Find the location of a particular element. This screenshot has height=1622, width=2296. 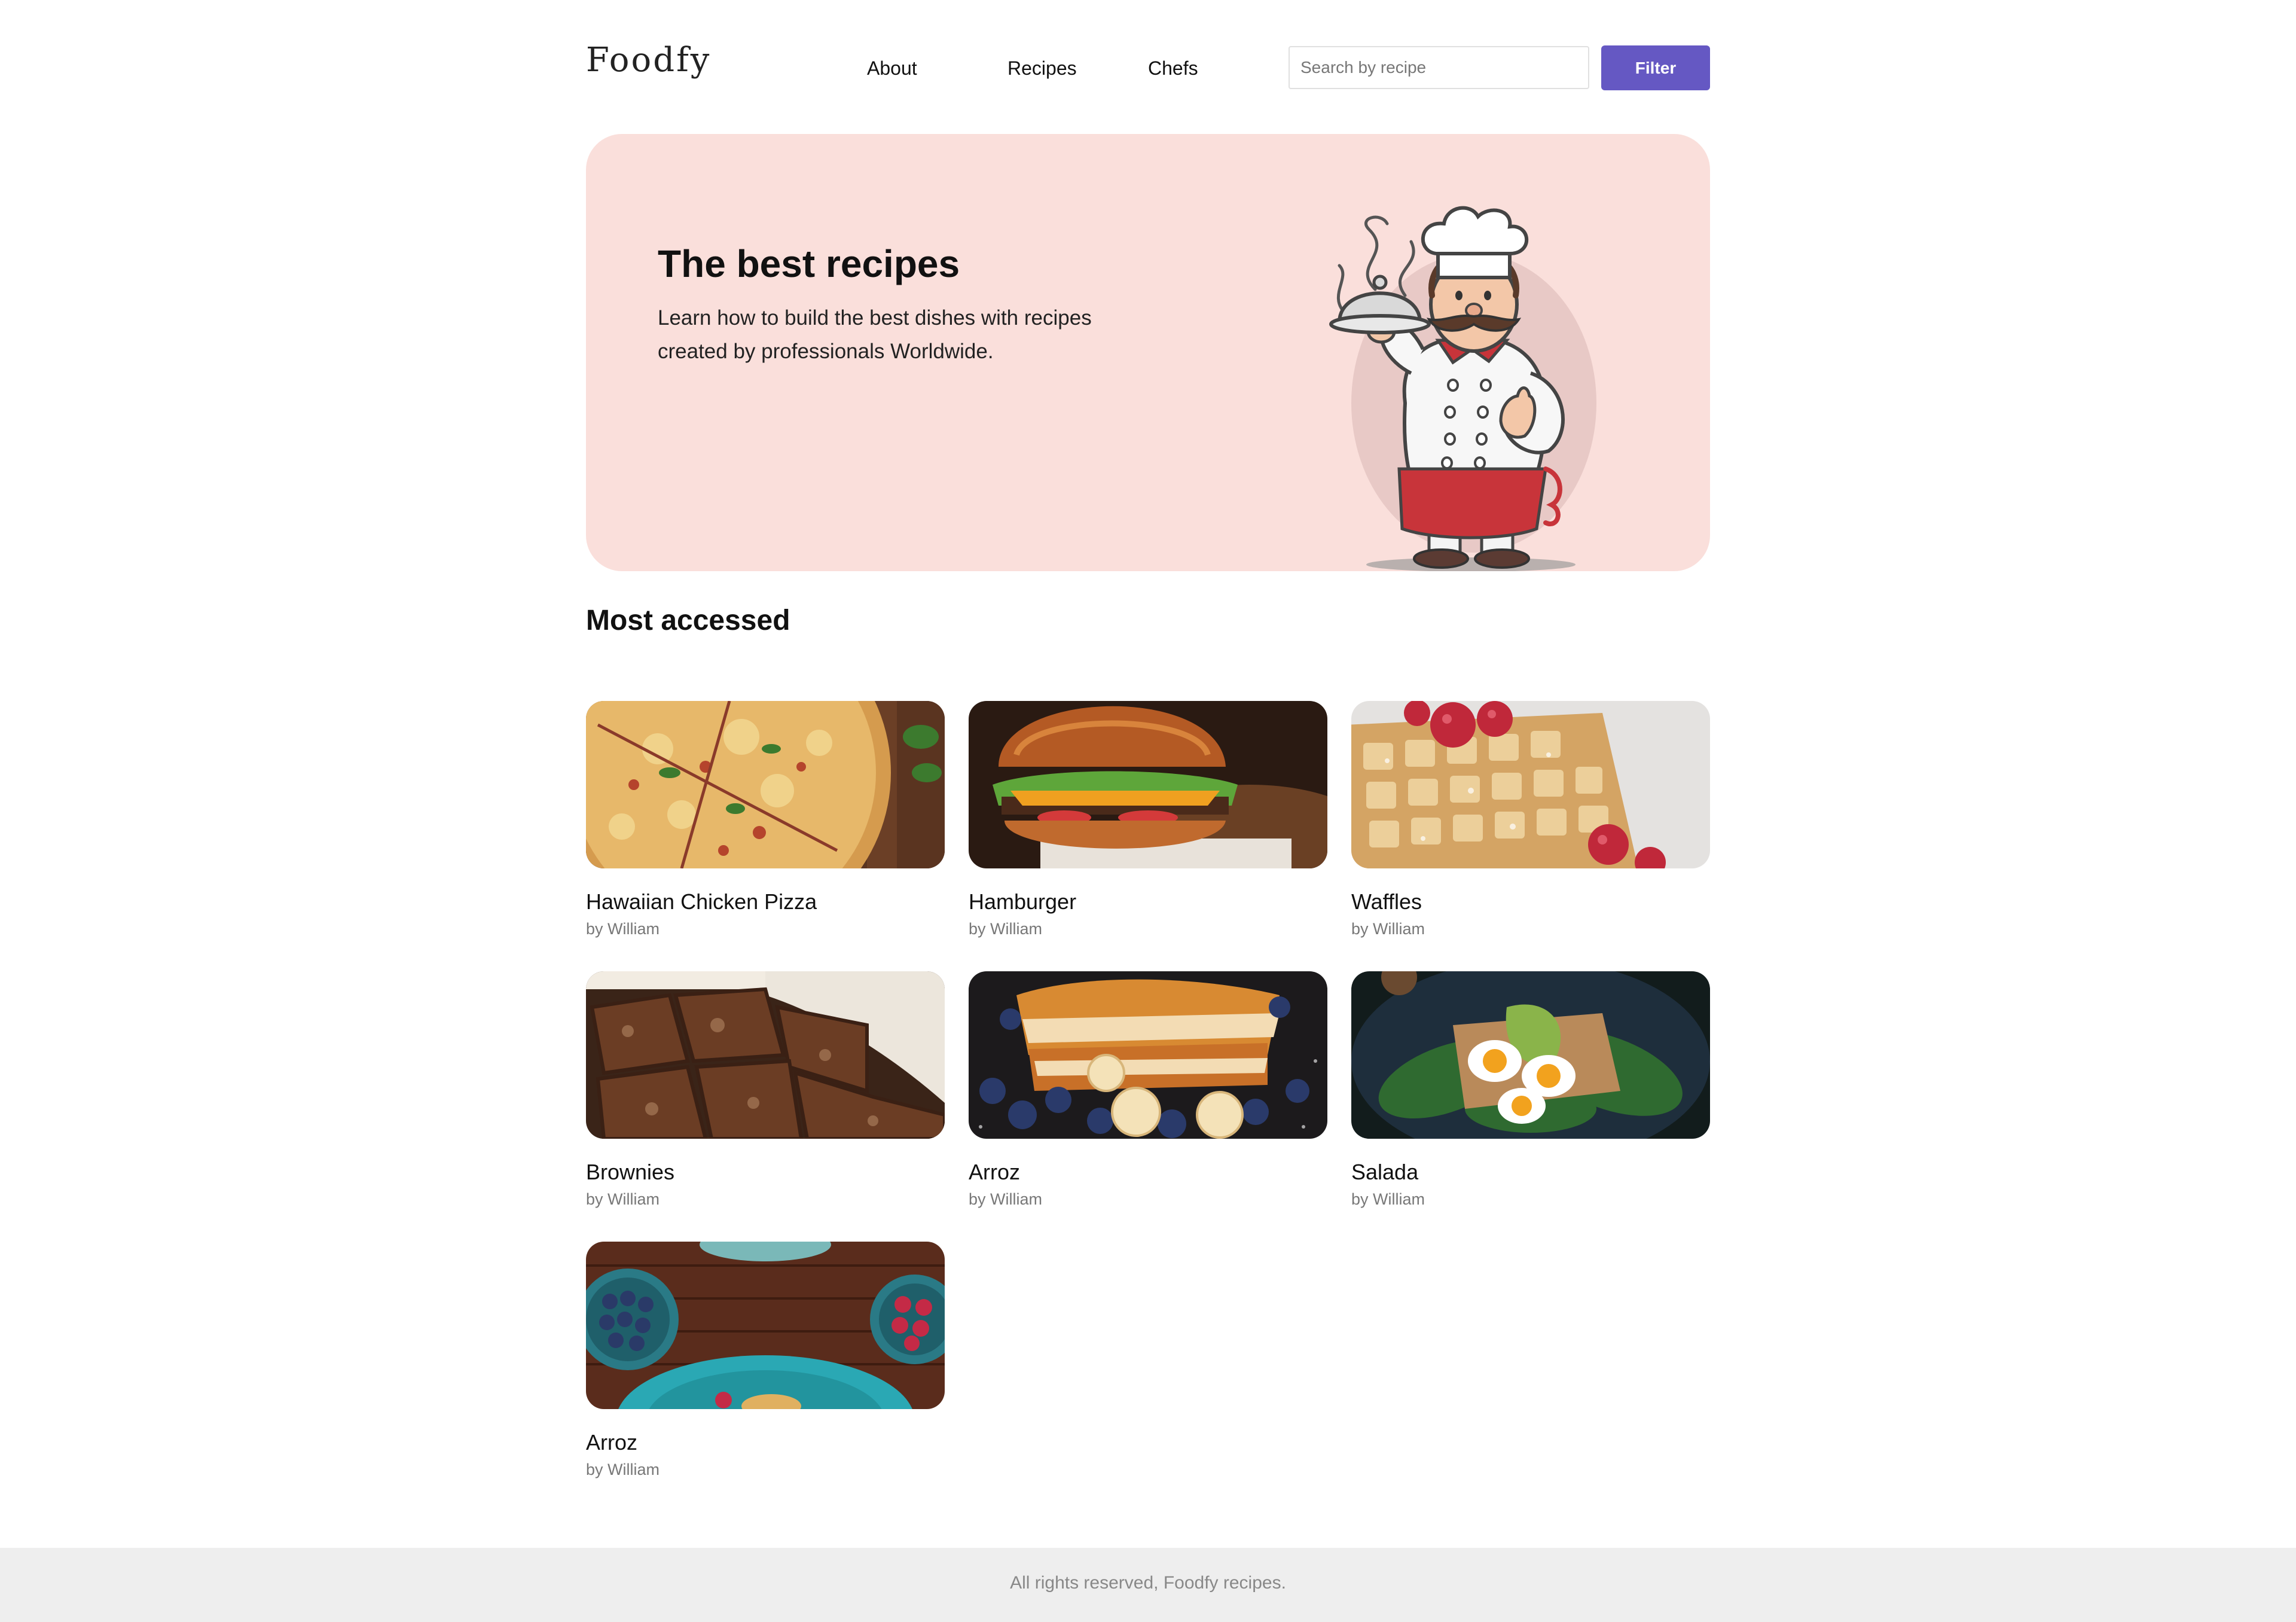

waffles-photo is located at coordinates (1530, 784).